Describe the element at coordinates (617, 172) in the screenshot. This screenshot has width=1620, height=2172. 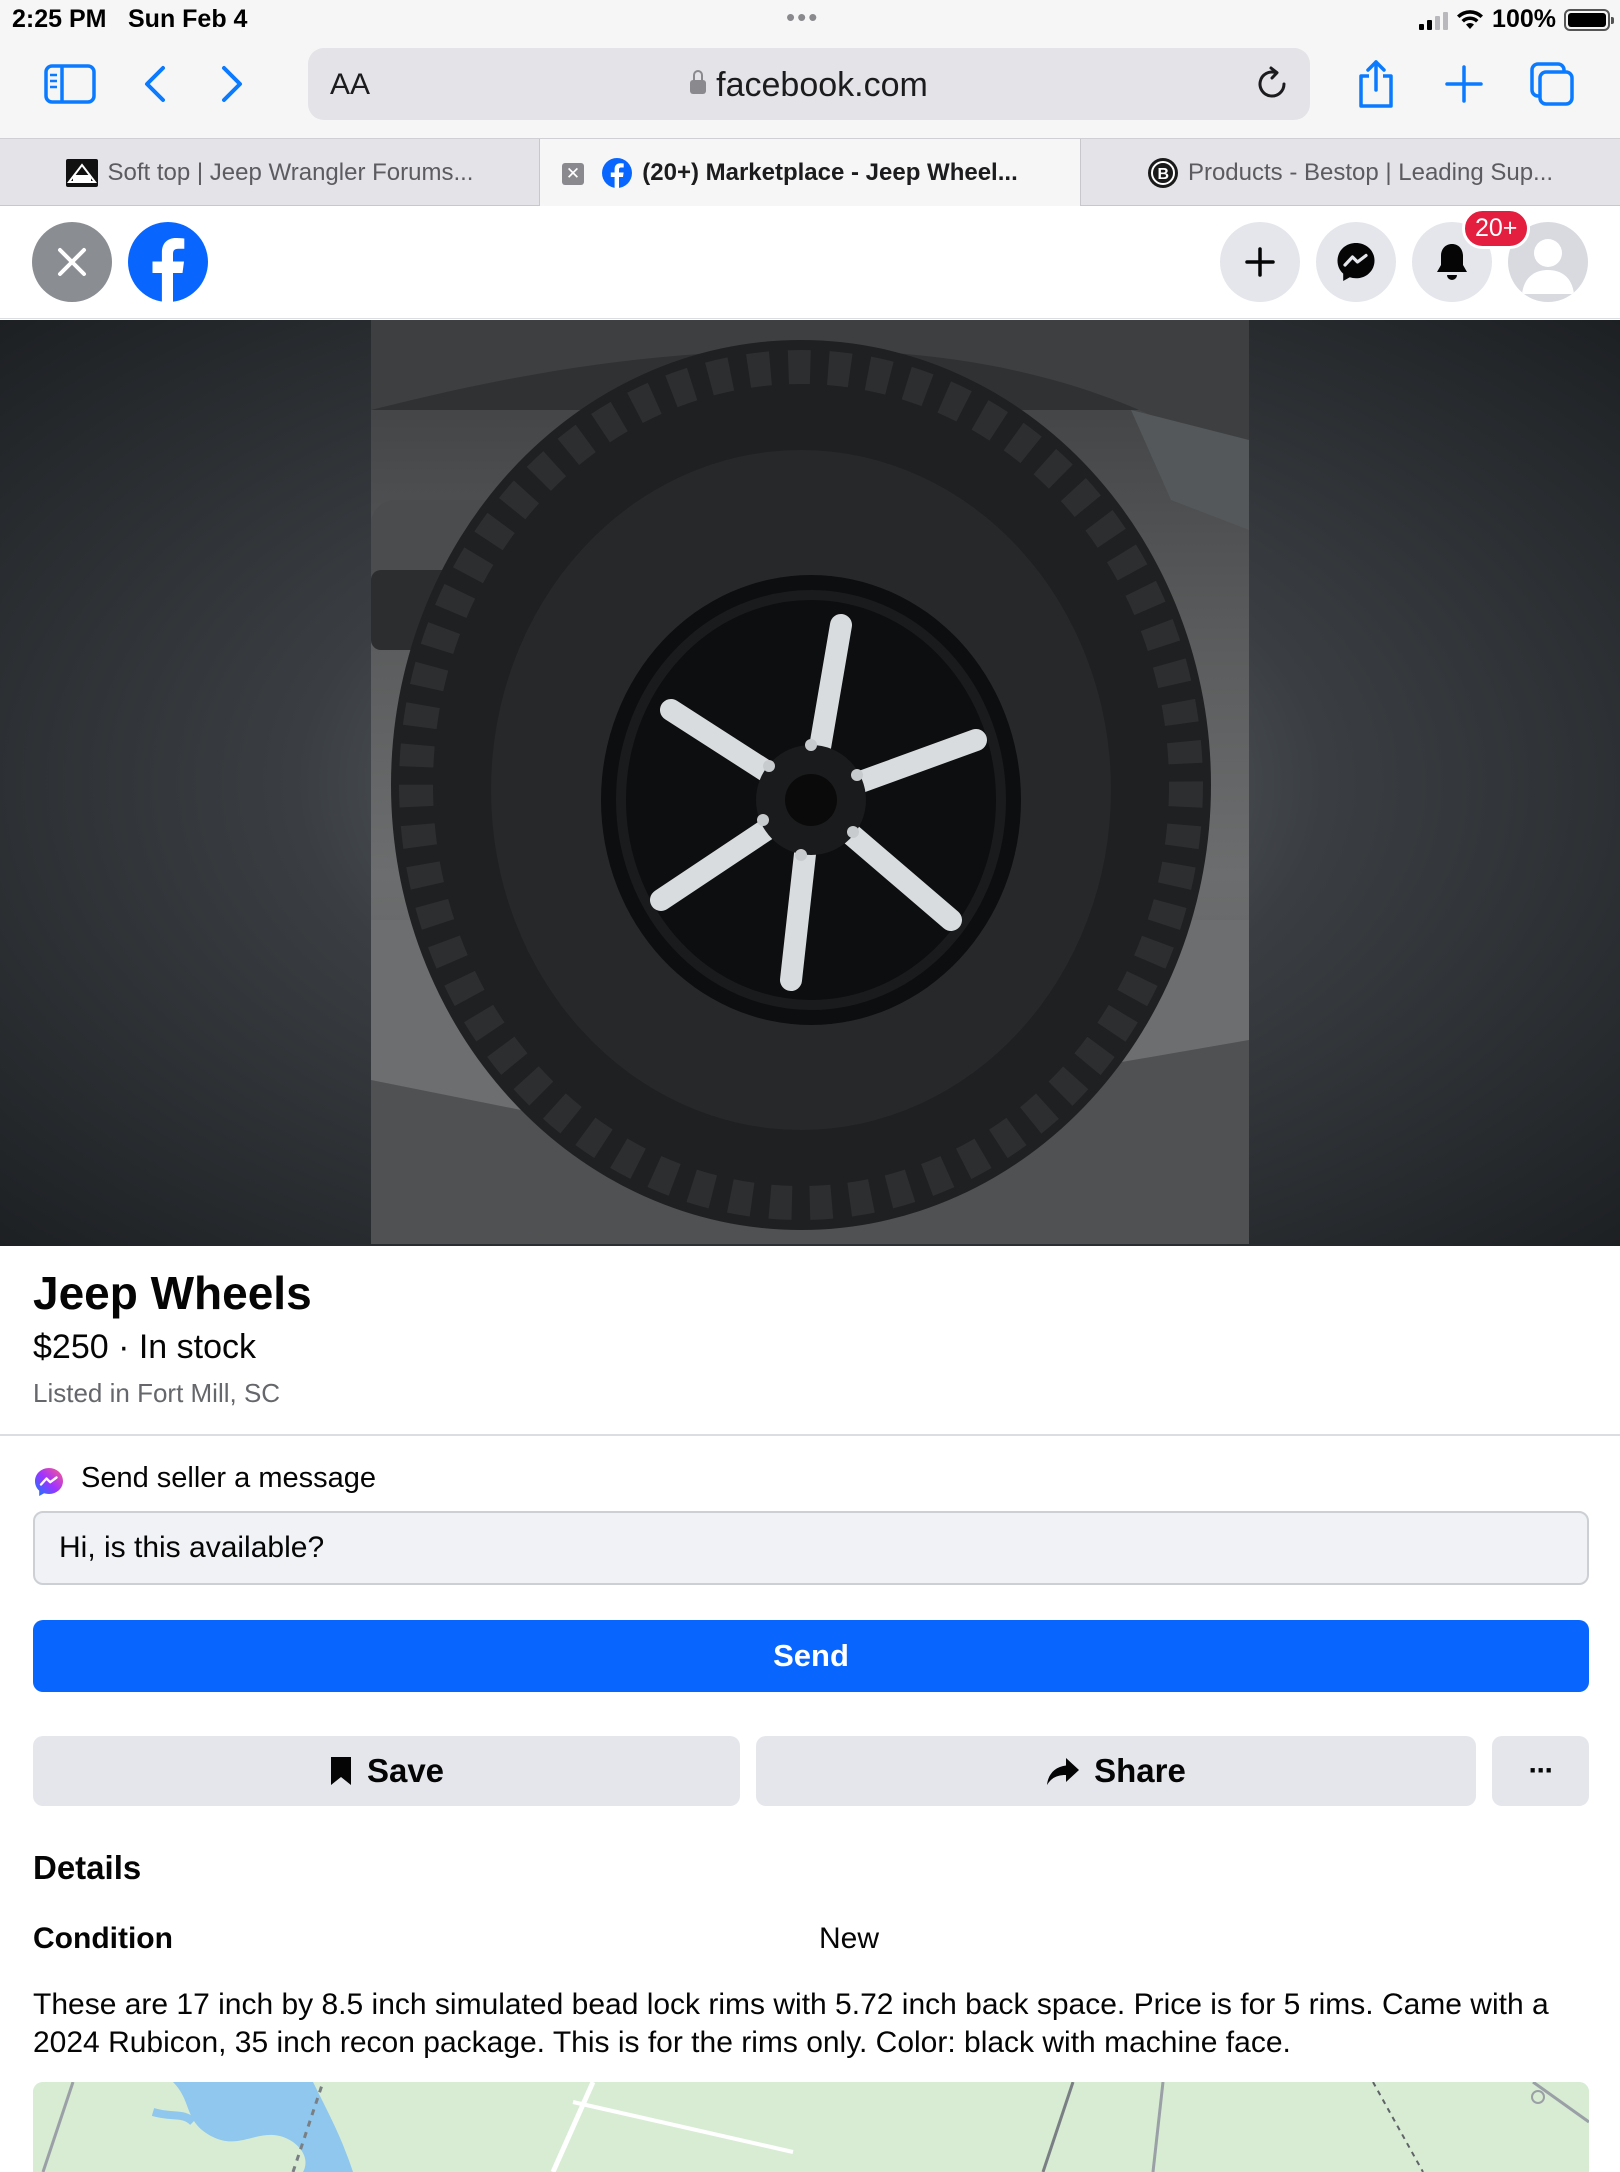
I see `facebook-favicon-icon` at that location.